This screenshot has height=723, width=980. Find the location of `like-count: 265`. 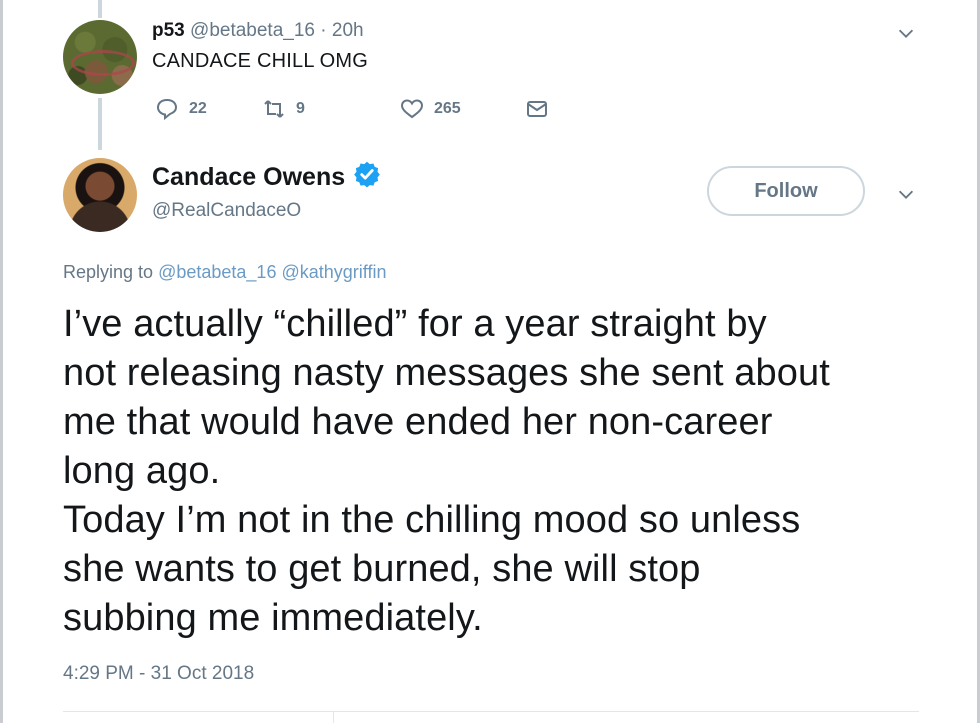

like-count: 265 is located at coordinates (447, 108).